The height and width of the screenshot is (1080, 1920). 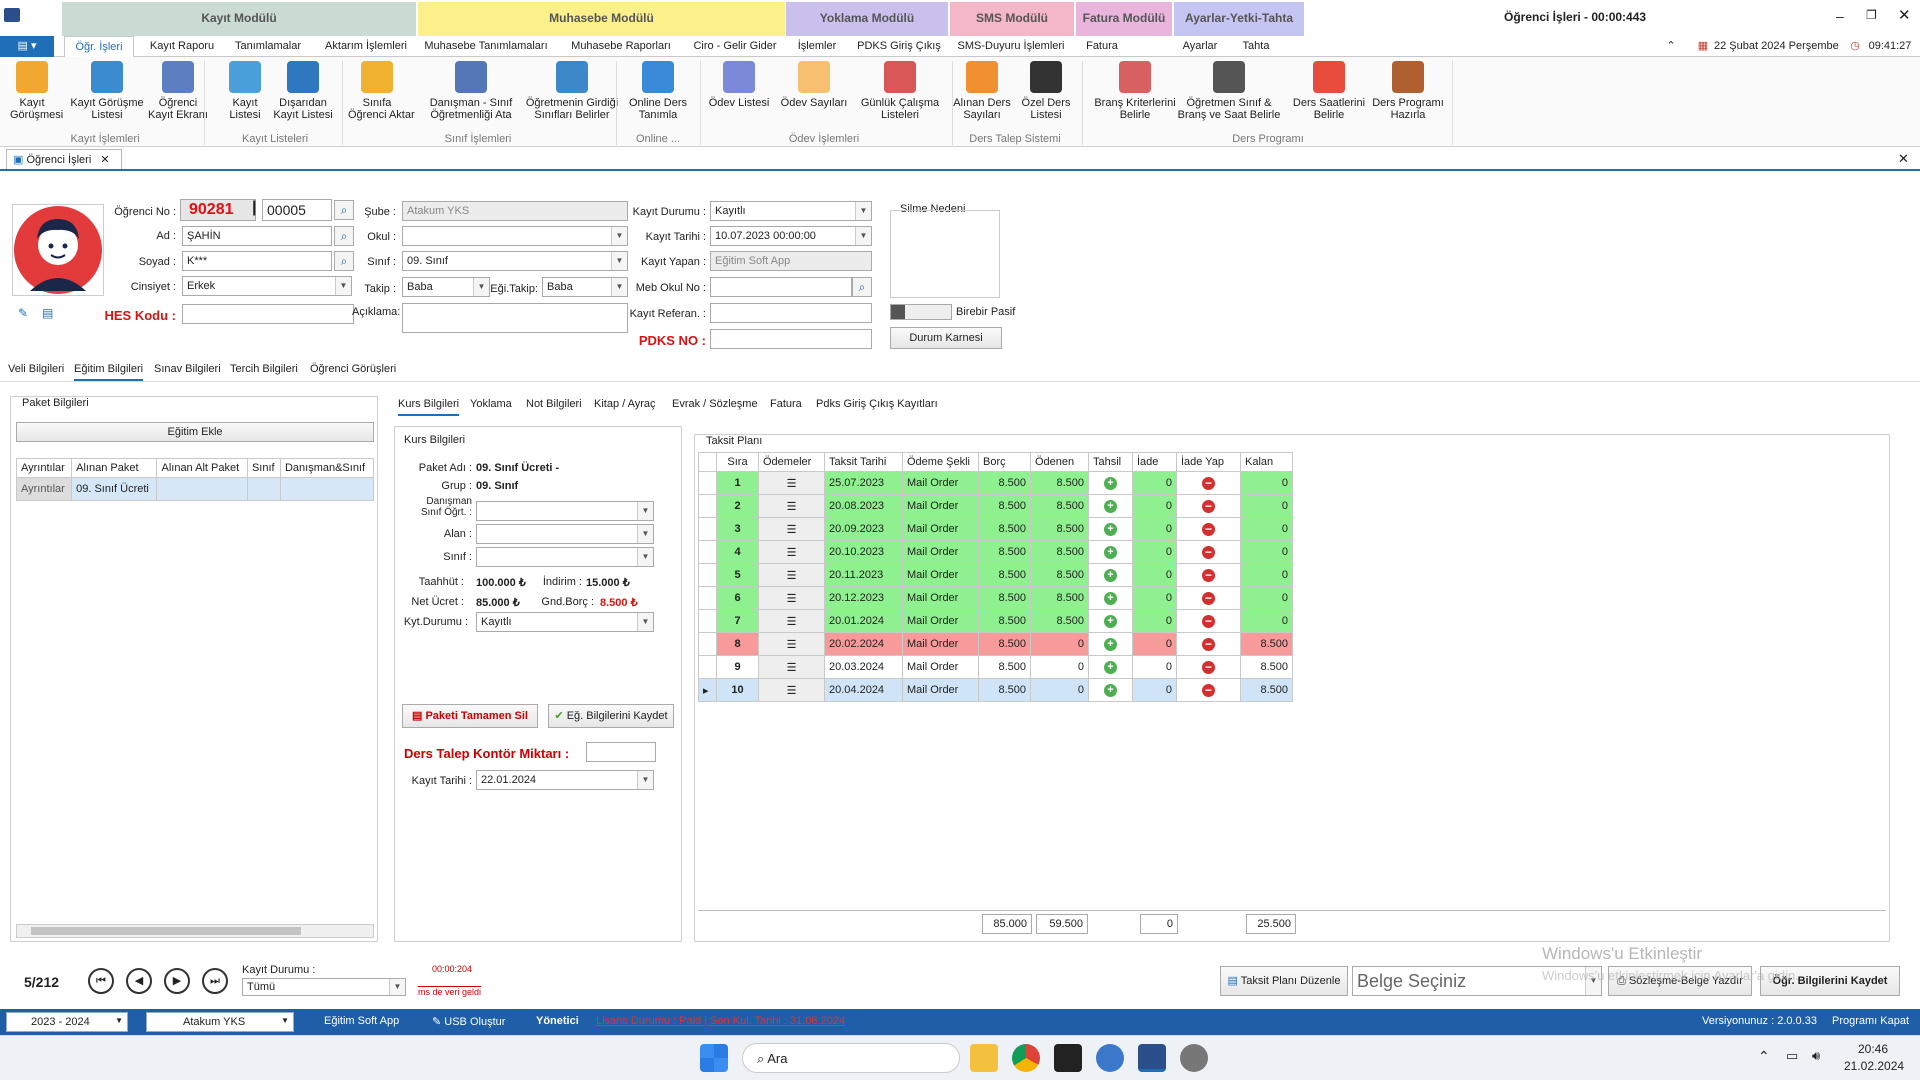 I want to click on minimize-icon: –, so click(x=1840, y=16).